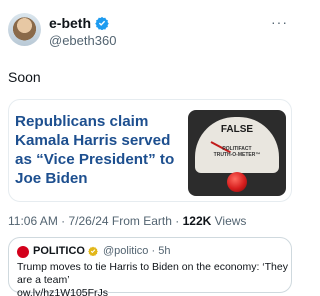 The image size is (320, 296). I want to click on tweet-source: From Earth, so click(141, 221).